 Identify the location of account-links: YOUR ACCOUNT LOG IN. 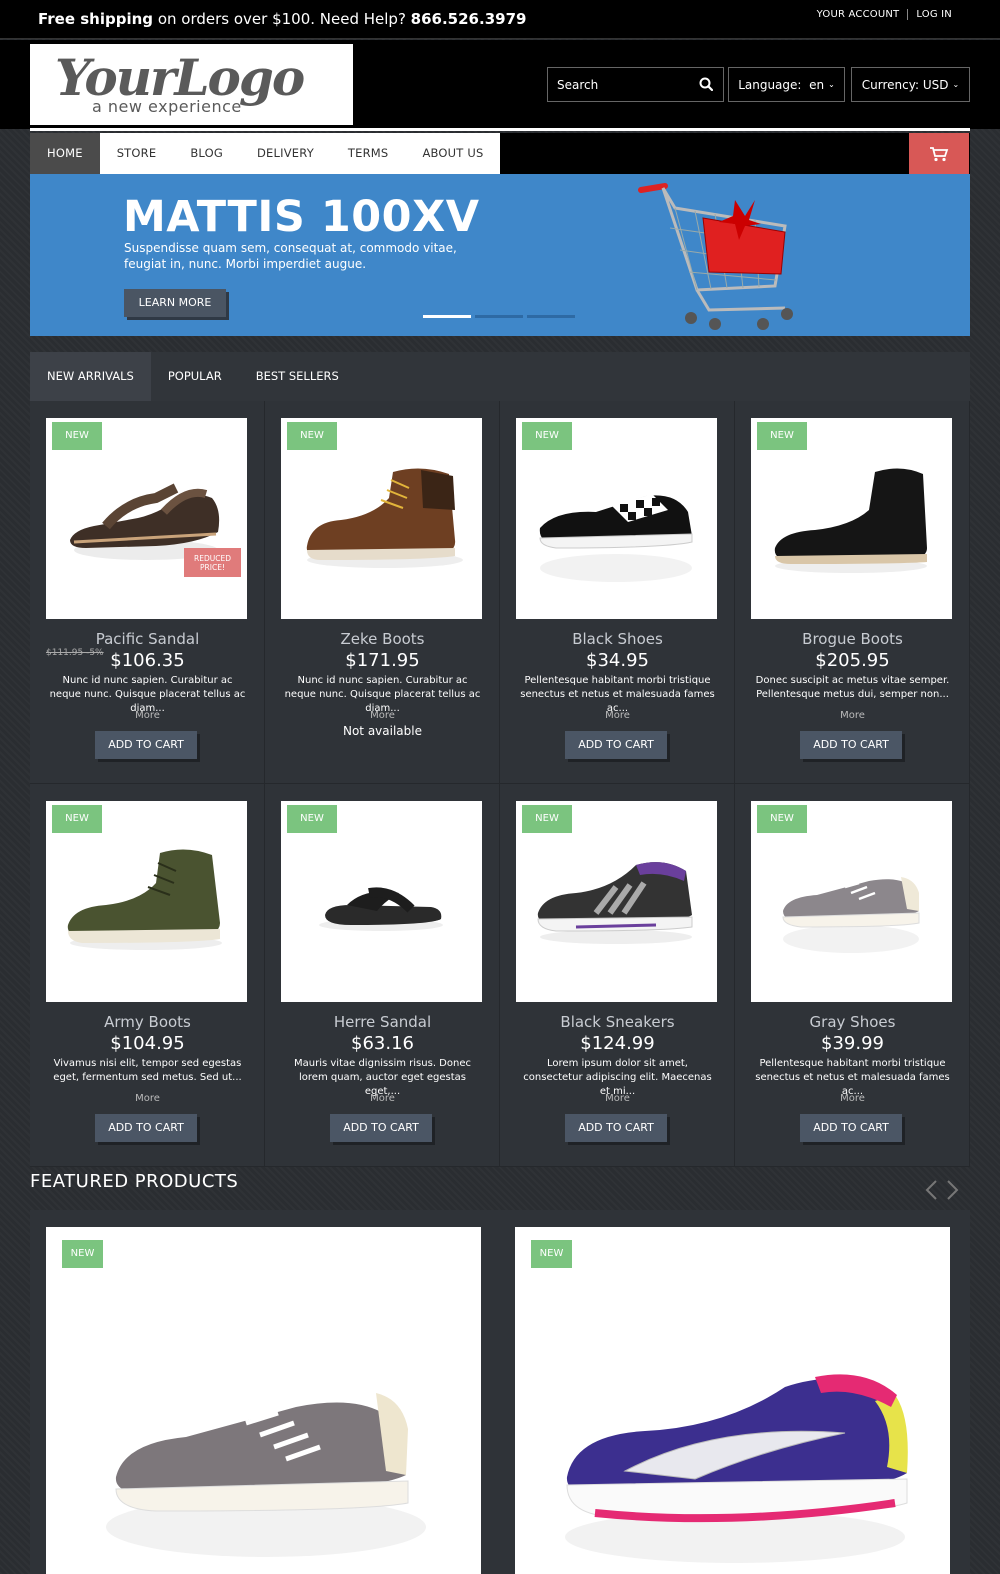
(884, 14).